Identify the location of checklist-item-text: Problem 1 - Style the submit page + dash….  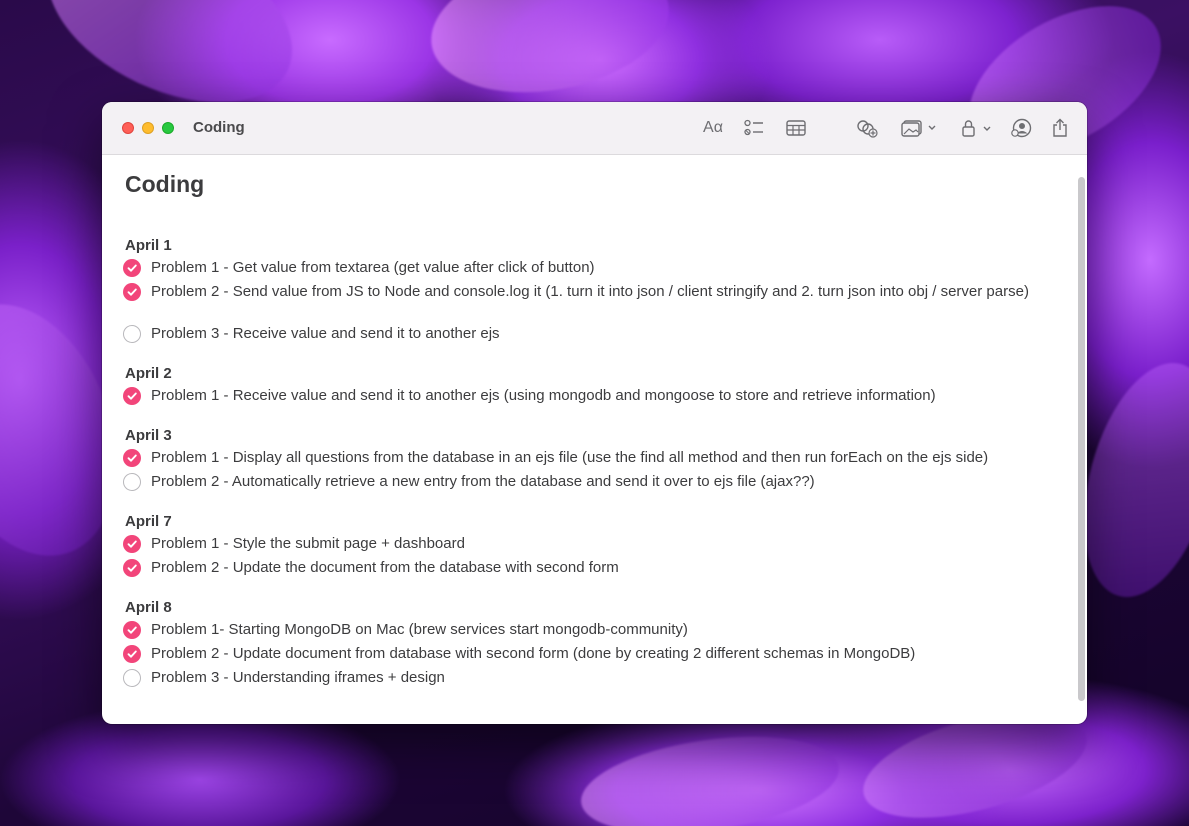
(308, 544).